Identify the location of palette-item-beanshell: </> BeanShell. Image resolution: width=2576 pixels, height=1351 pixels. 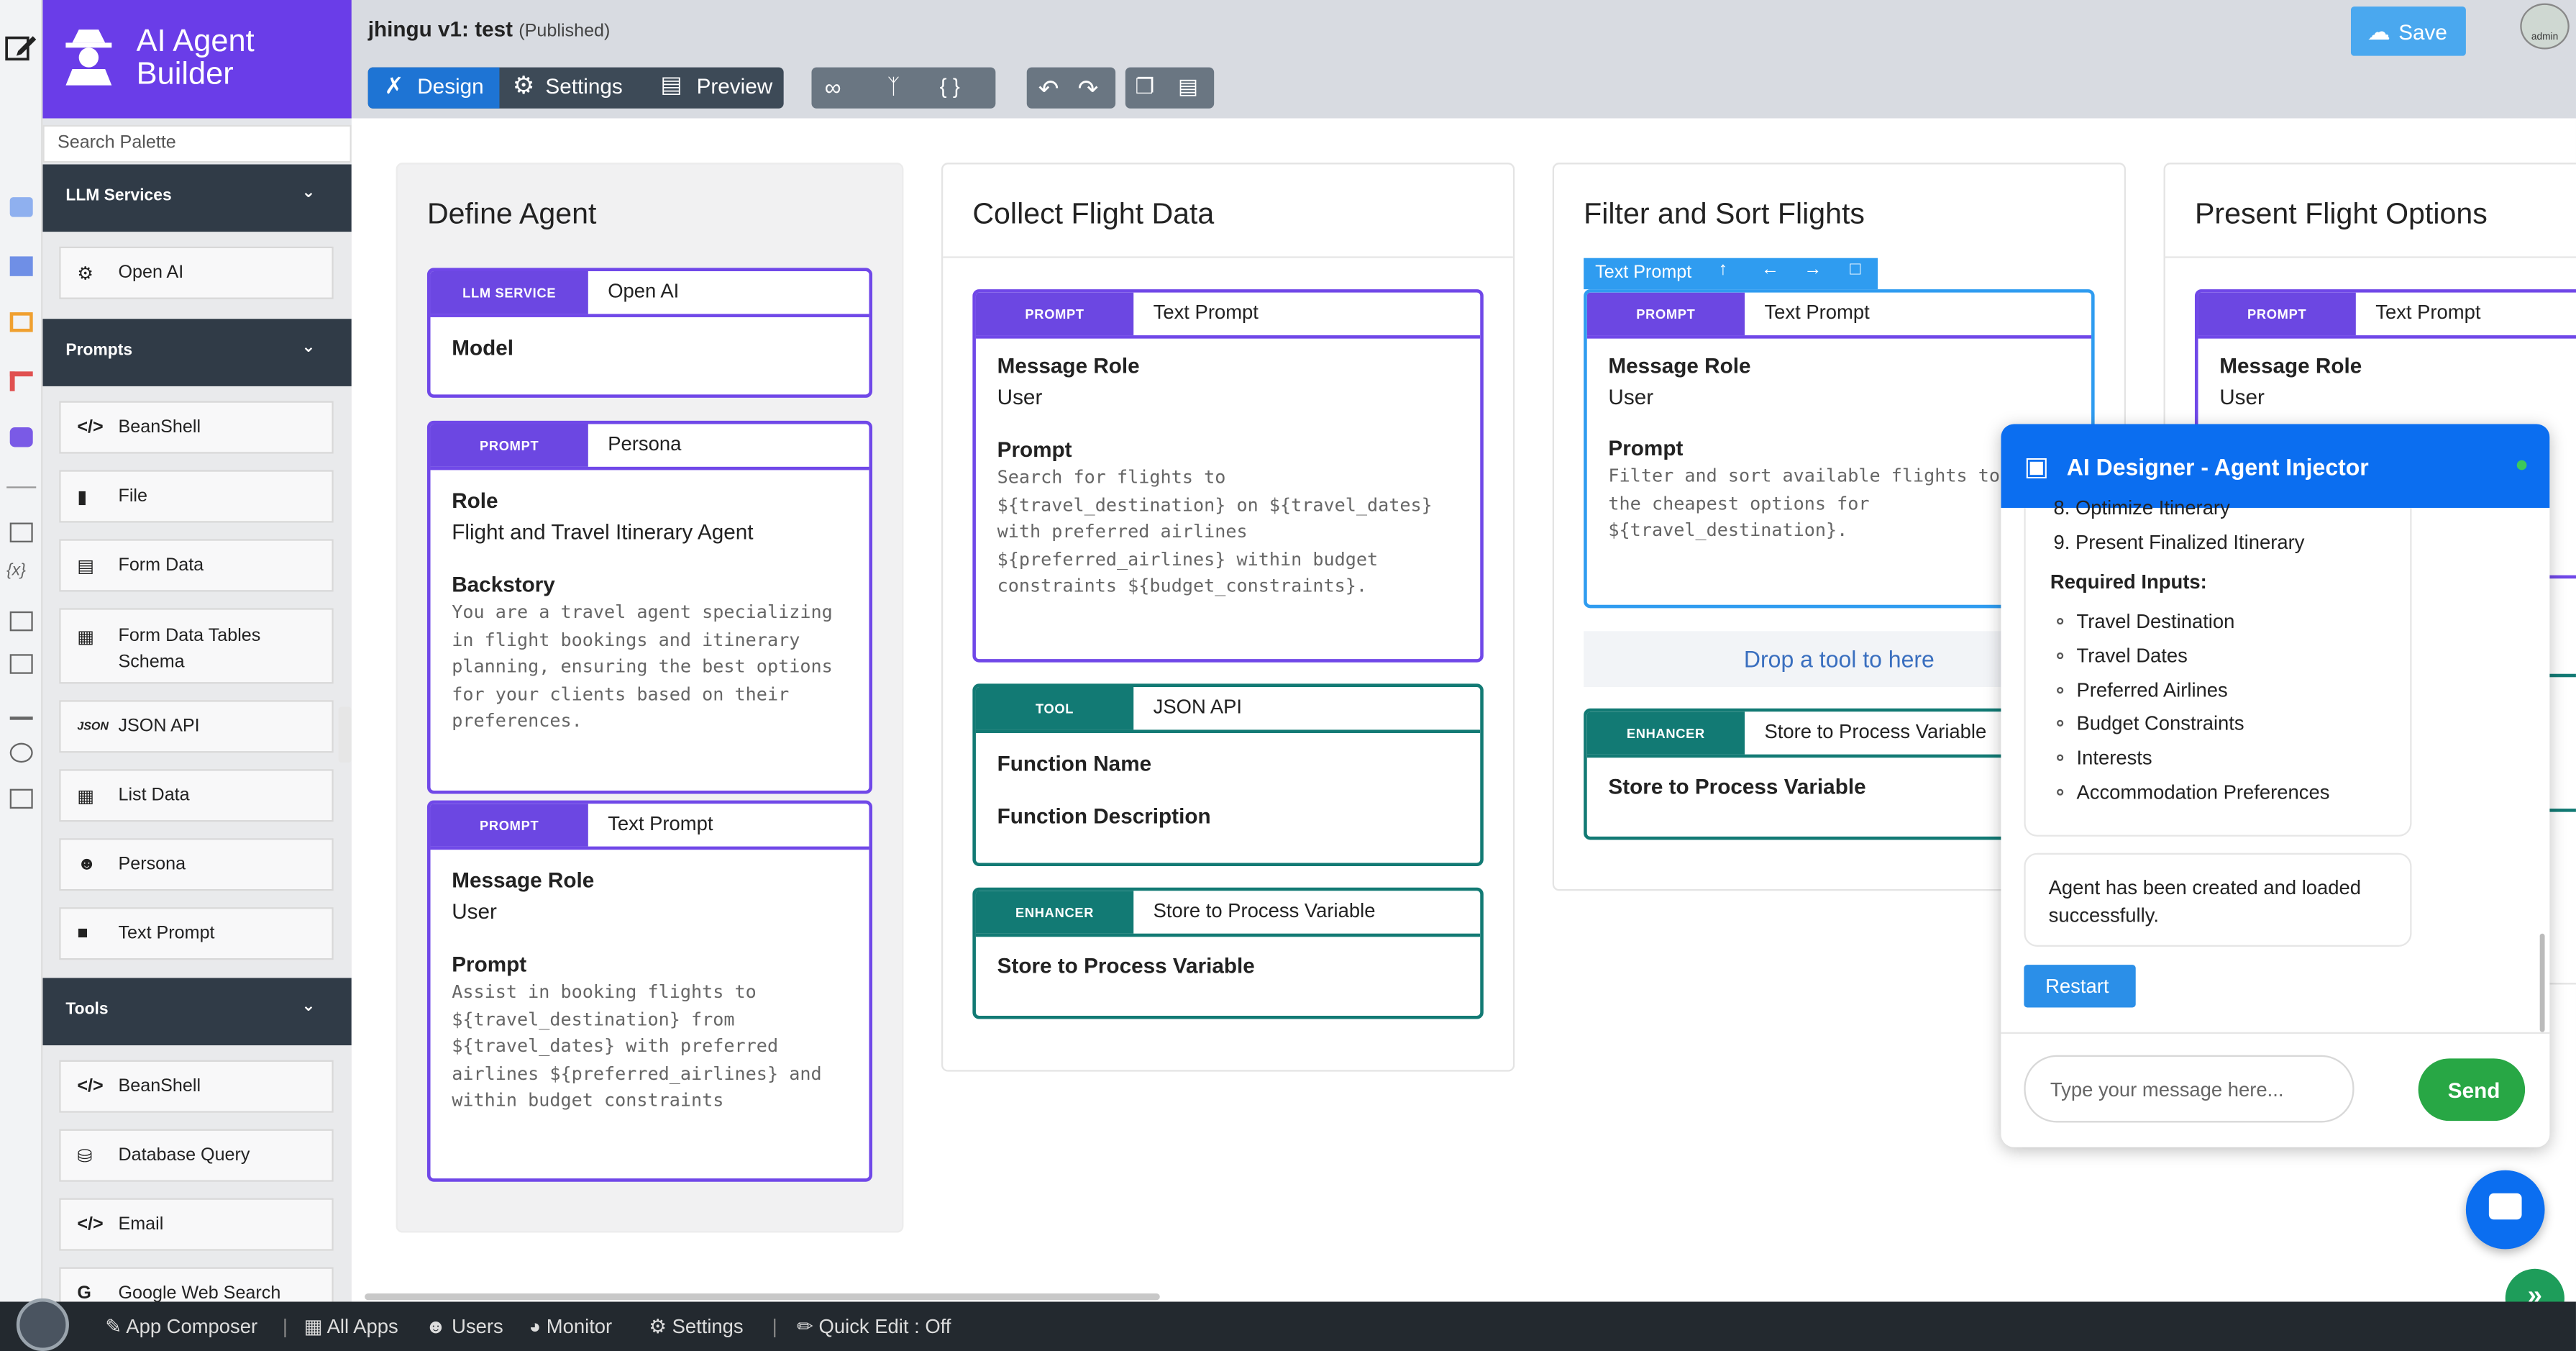
(196, 427).